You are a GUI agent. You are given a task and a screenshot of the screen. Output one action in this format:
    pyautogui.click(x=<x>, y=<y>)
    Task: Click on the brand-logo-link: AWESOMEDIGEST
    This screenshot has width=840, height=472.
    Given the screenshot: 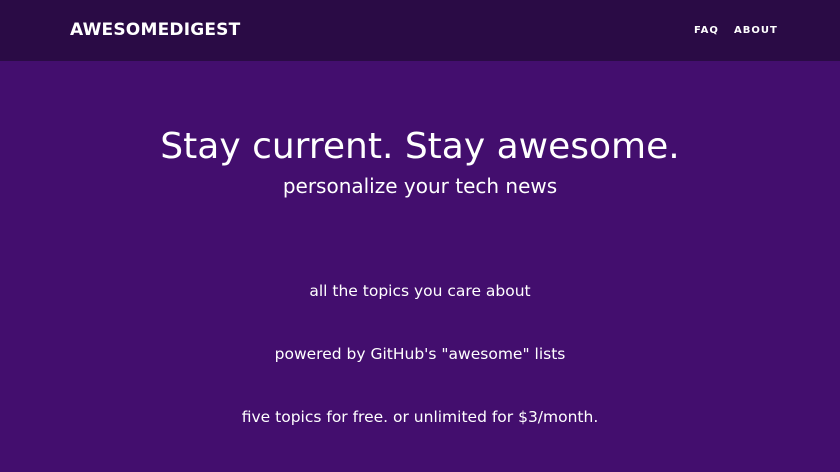 What is the action you would take?
    pyautogui.click(x=155, y=30)
    